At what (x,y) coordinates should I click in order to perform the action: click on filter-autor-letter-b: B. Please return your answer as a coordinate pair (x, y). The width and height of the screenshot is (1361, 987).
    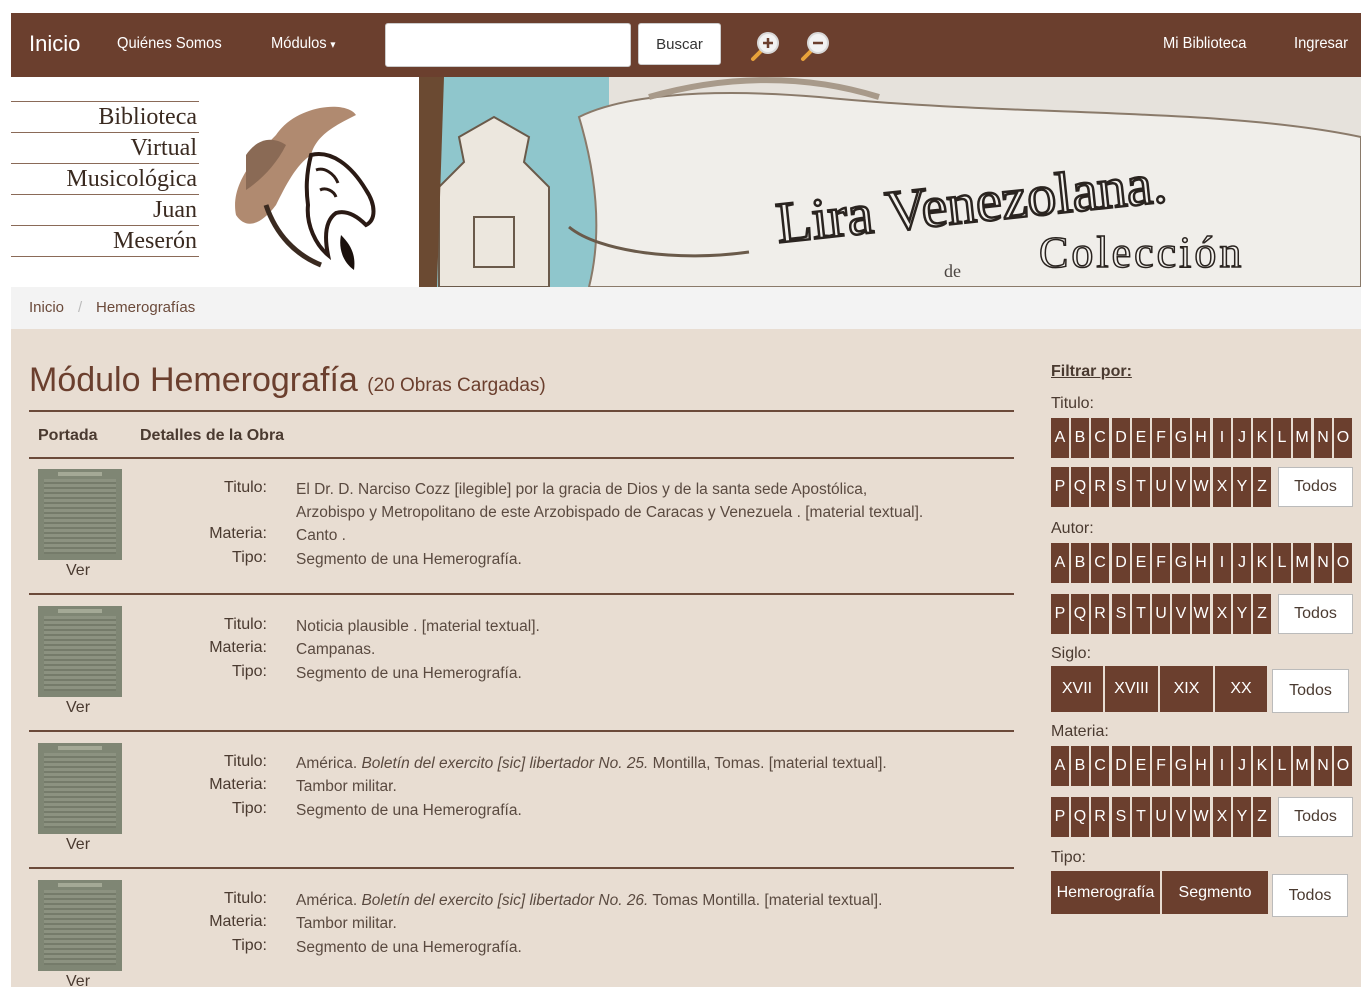
    Looking at the image, I should click on (1080, 563).